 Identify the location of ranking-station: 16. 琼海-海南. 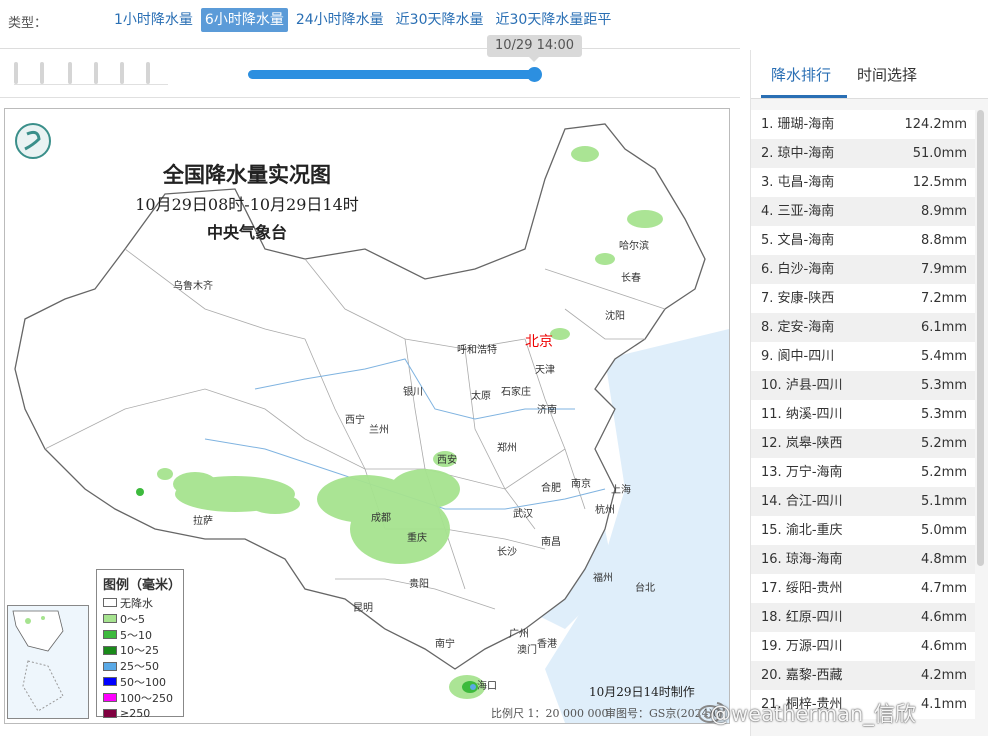
(802, 559).